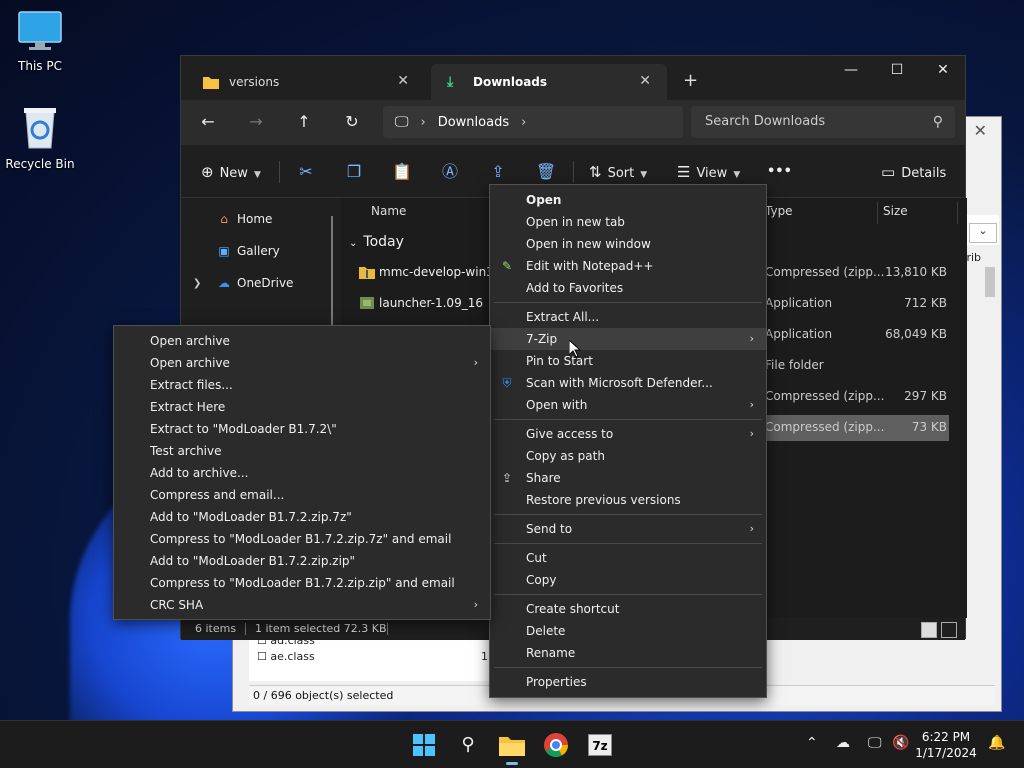  What do you see at coordinates (302, 517) in the screenshot?
I see `sevenzip-menu-item-add-to-modloader-b1-7-2-zip-7z: Add to "ModLoader B1.7.2.zip.7z"` at bounding box center [302, 517].